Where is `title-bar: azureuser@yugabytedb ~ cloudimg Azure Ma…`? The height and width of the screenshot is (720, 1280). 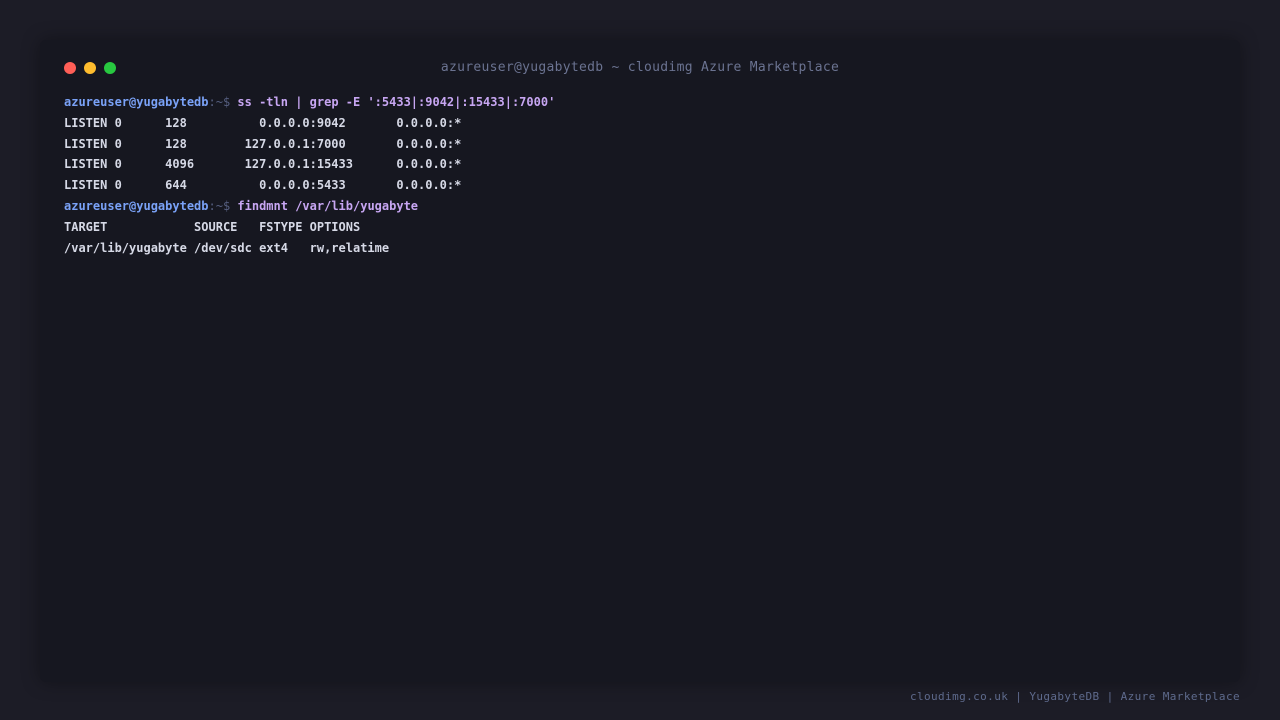
title-bar: azureuser@yugabytedb ~ cloudimg Azure Ma… is located at coordinates (640, 68).